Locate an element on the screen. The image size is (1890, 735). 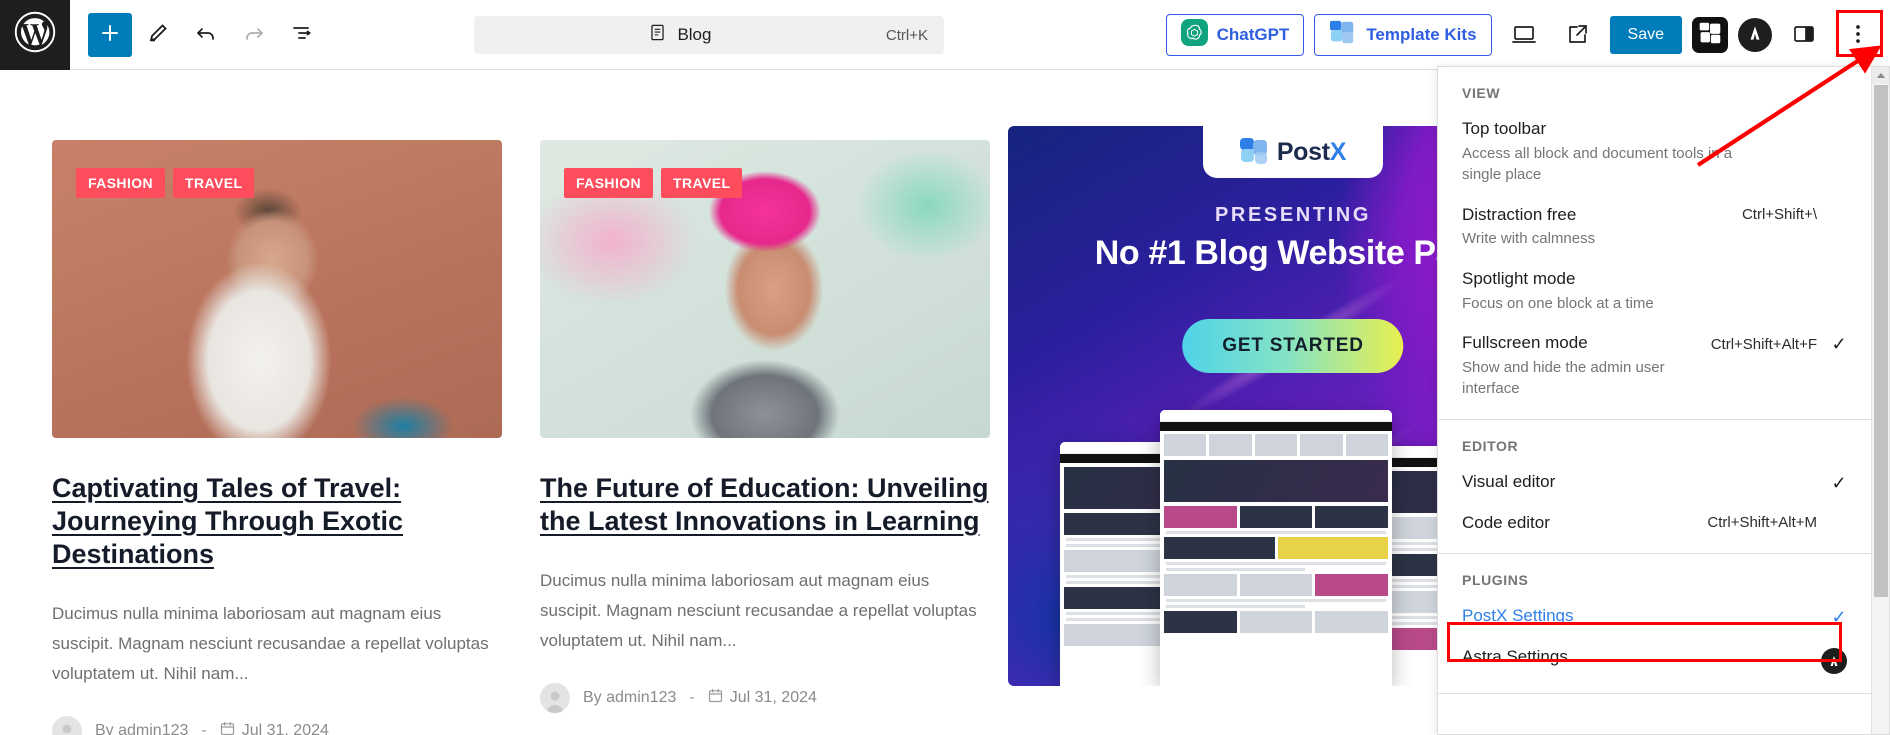
menu-item-text: Distraction free Write with calmness is located at coordinates (1602, 227).